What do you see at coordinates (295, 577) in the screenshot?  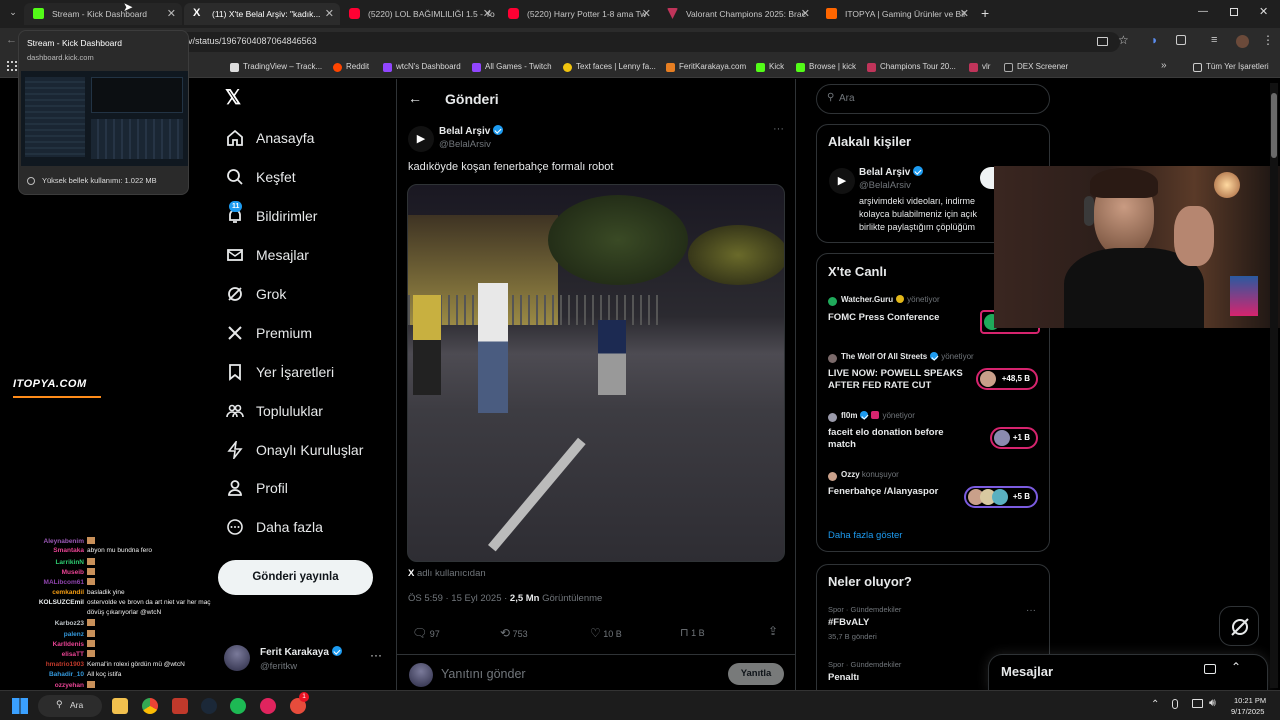 I see `post-button: Gönderi yayınla` at bounding box center [295, 577].